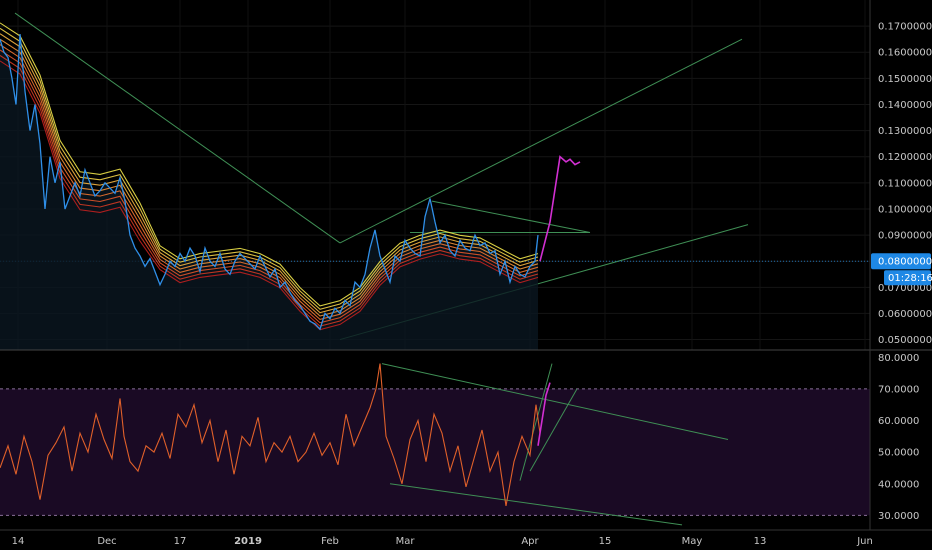 This screenshot has width=932, height=550. I want to click on price-tick-label: 0.0900000, so click(905, 236).